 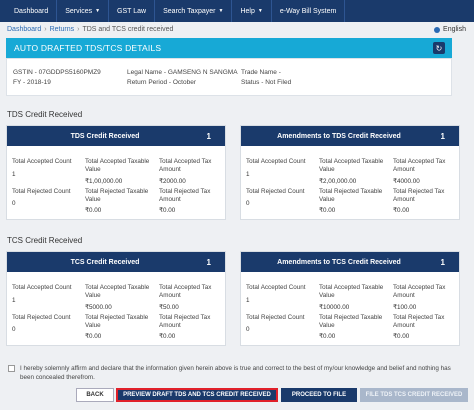 What do you see at coordinates (105, 136) in the screenshot?
I see `card-title: TDS Credit Received` at bounding box center [105, 136].